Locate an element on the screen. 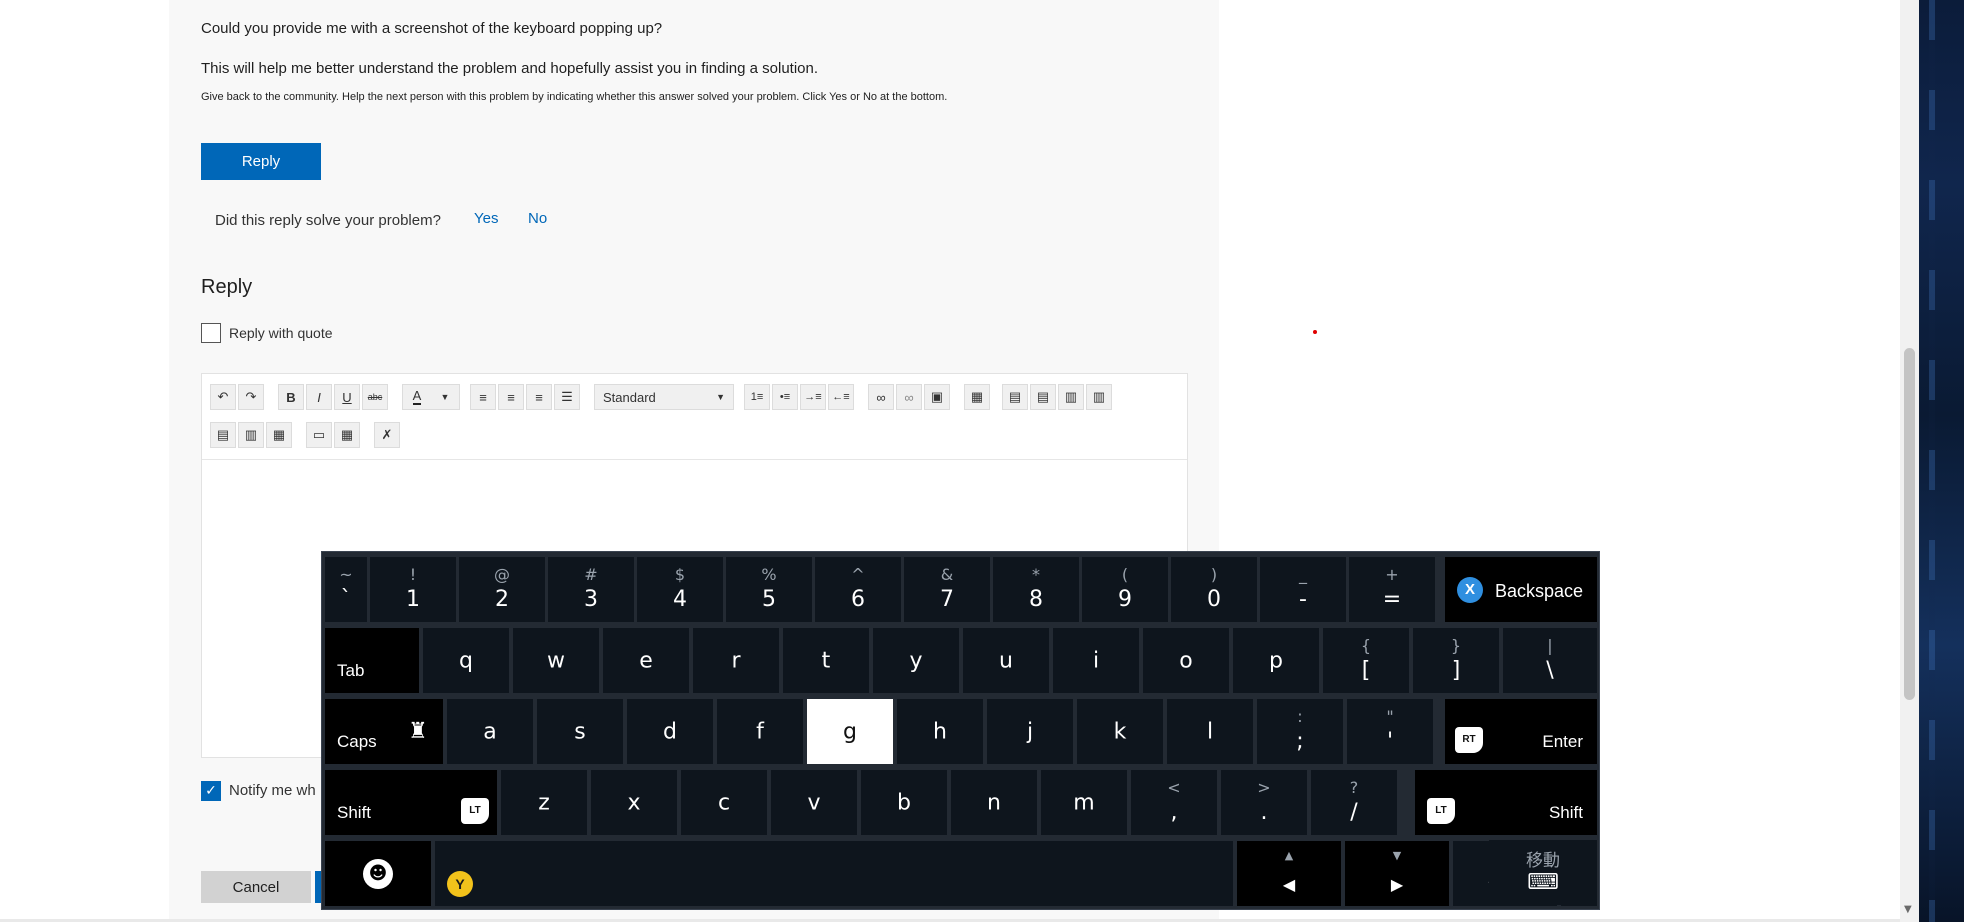  key-enter: RT Enter is located at coordinates (1521, 731).